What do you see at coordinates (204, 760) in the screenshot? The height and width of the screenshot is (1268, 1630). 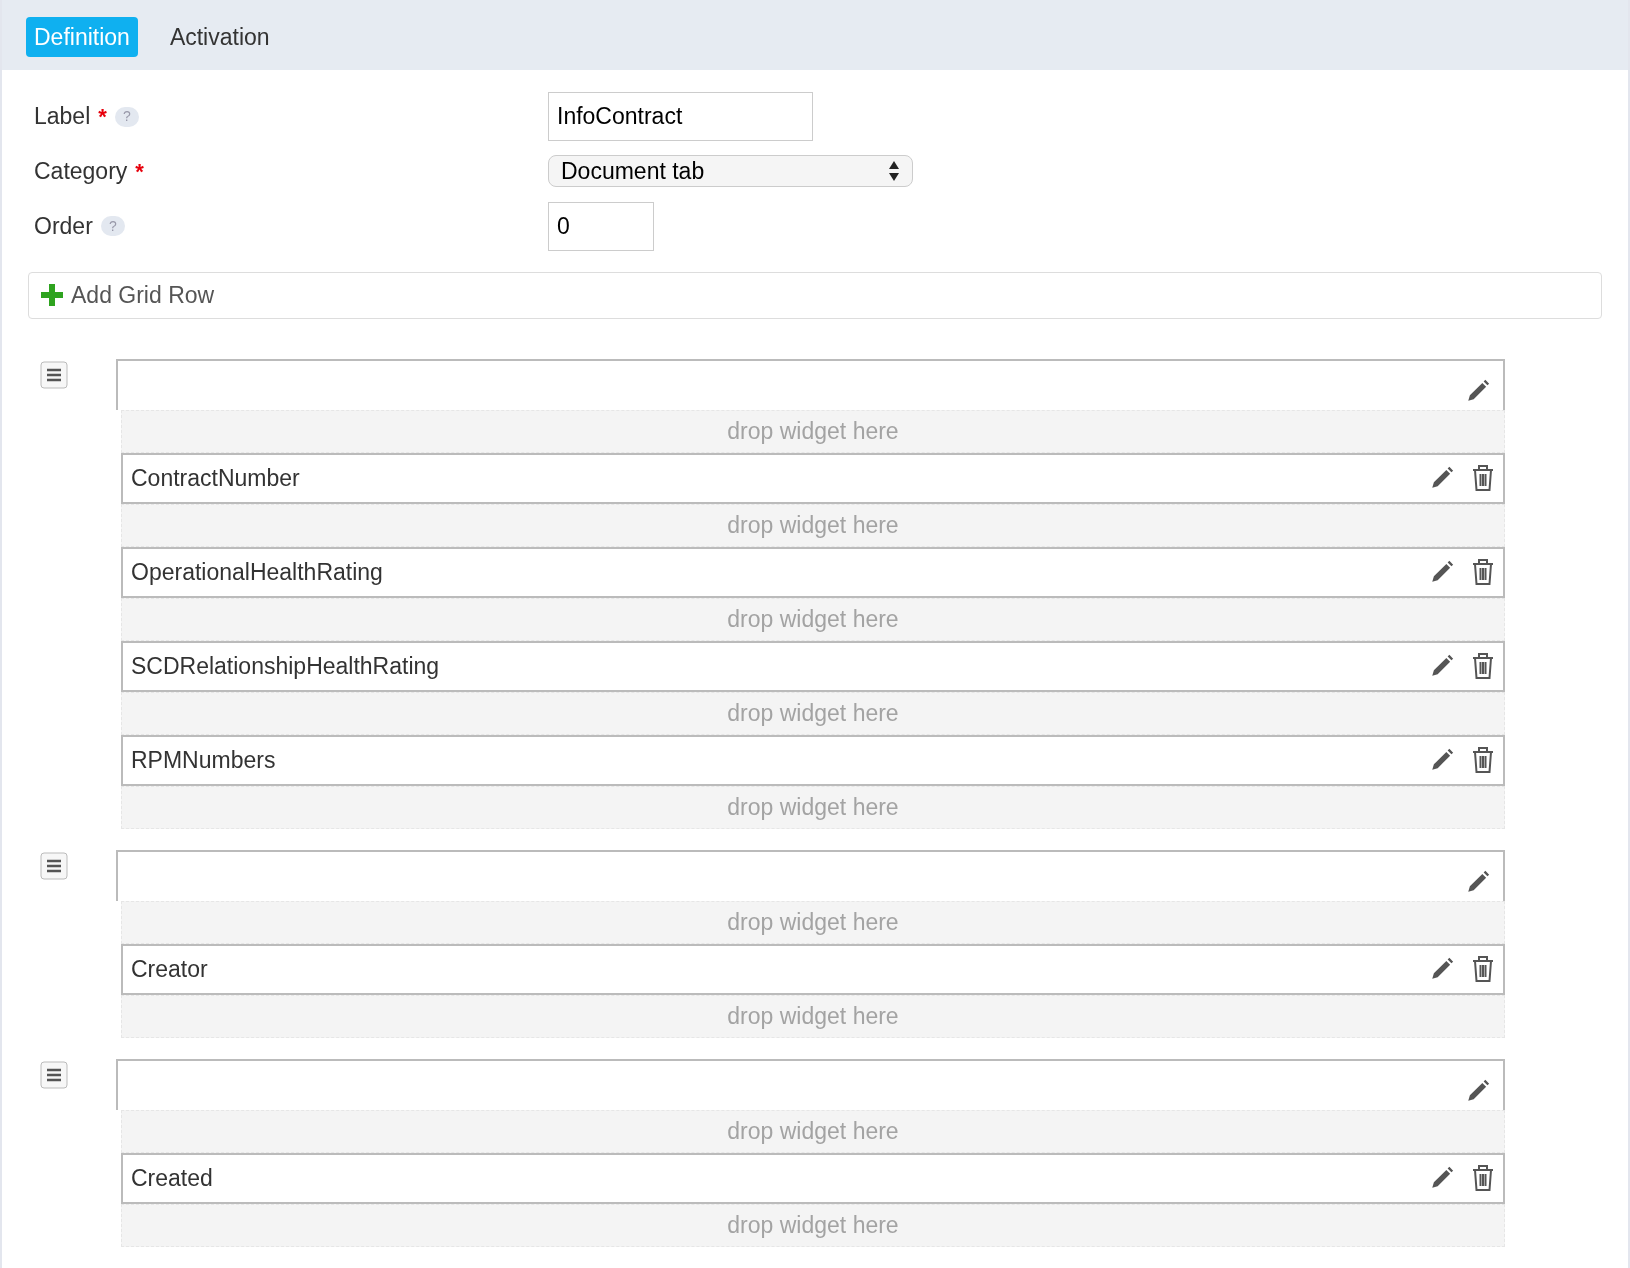 I see `widget-label: RPMNumbers` at bounding box center [204, 760].